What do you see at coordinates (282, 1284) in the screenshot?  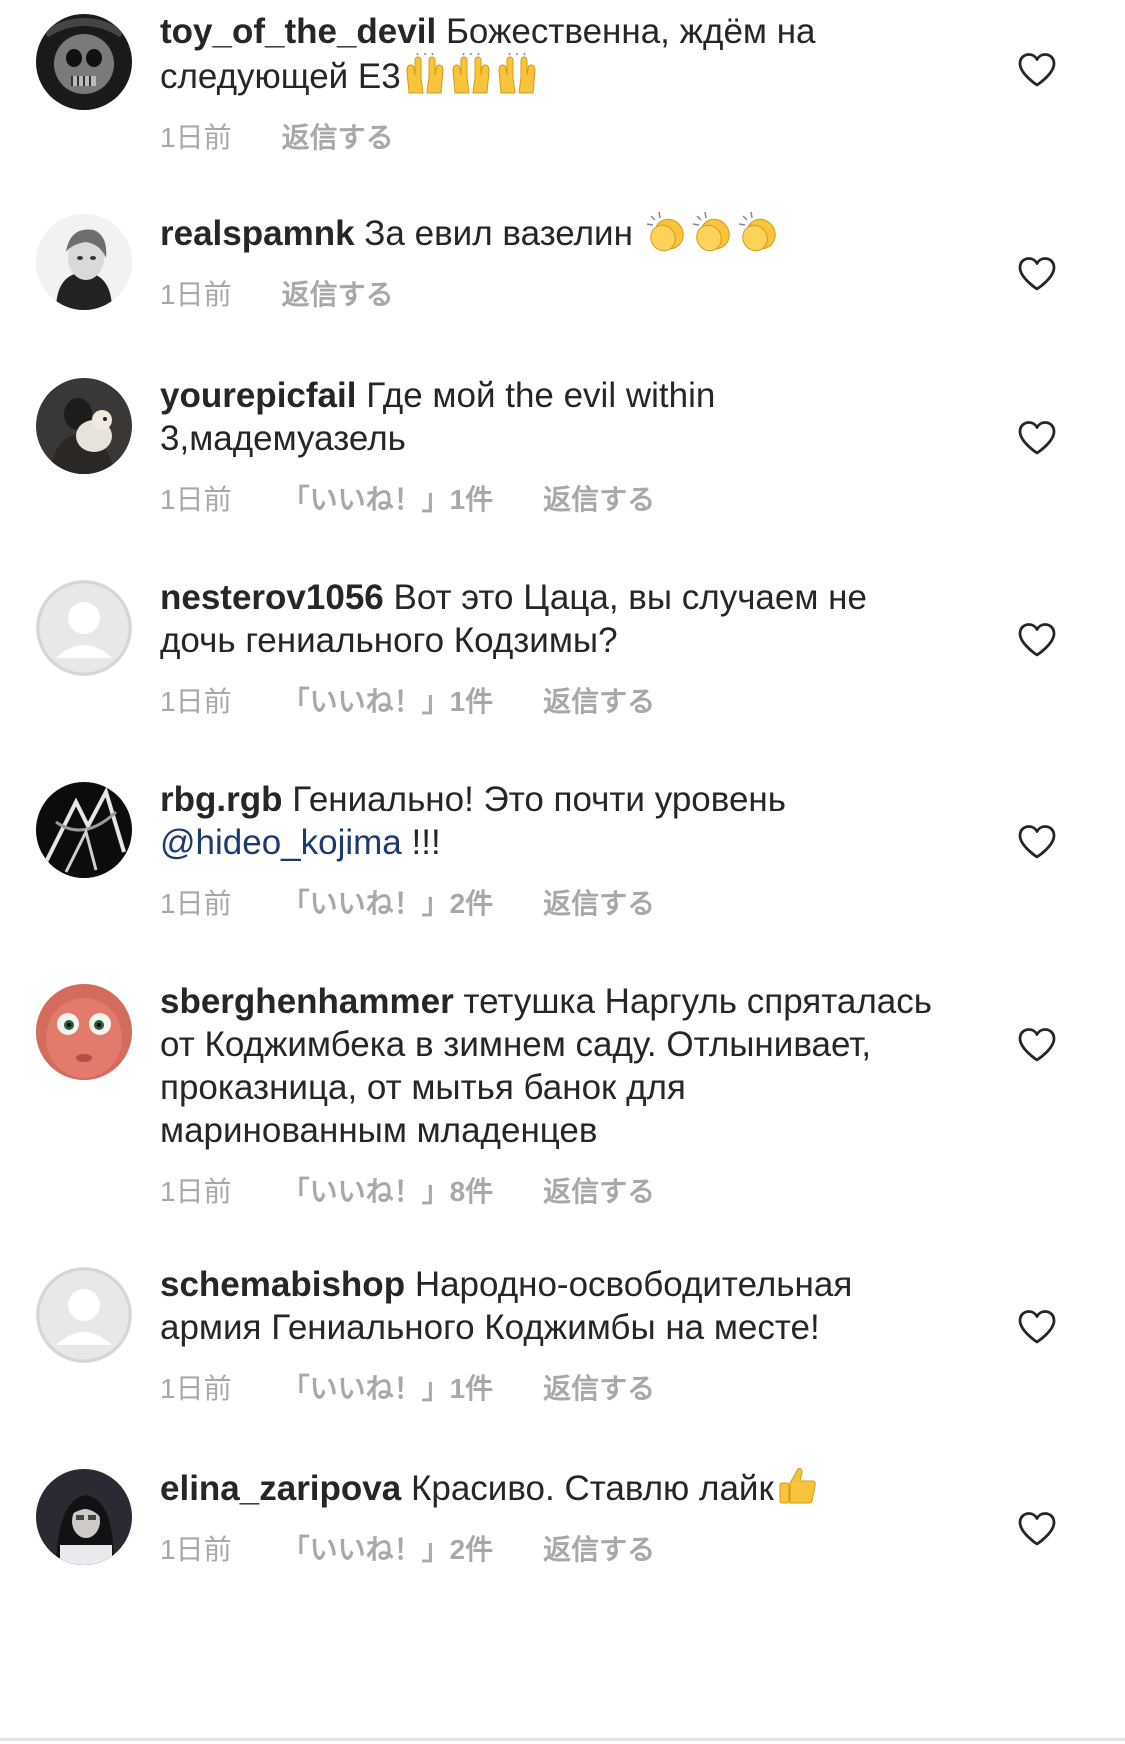 I see `username-link: schemabishop` at bounding box center [282, 1284].